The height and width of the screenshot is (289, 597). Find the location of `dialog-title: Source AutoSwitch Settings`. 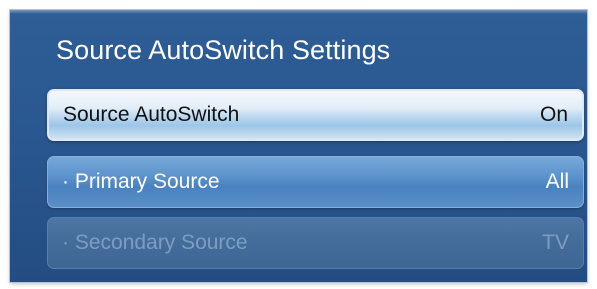

dialog-title: Source AutoSwitch Settings is located at coordinates (223, 50).